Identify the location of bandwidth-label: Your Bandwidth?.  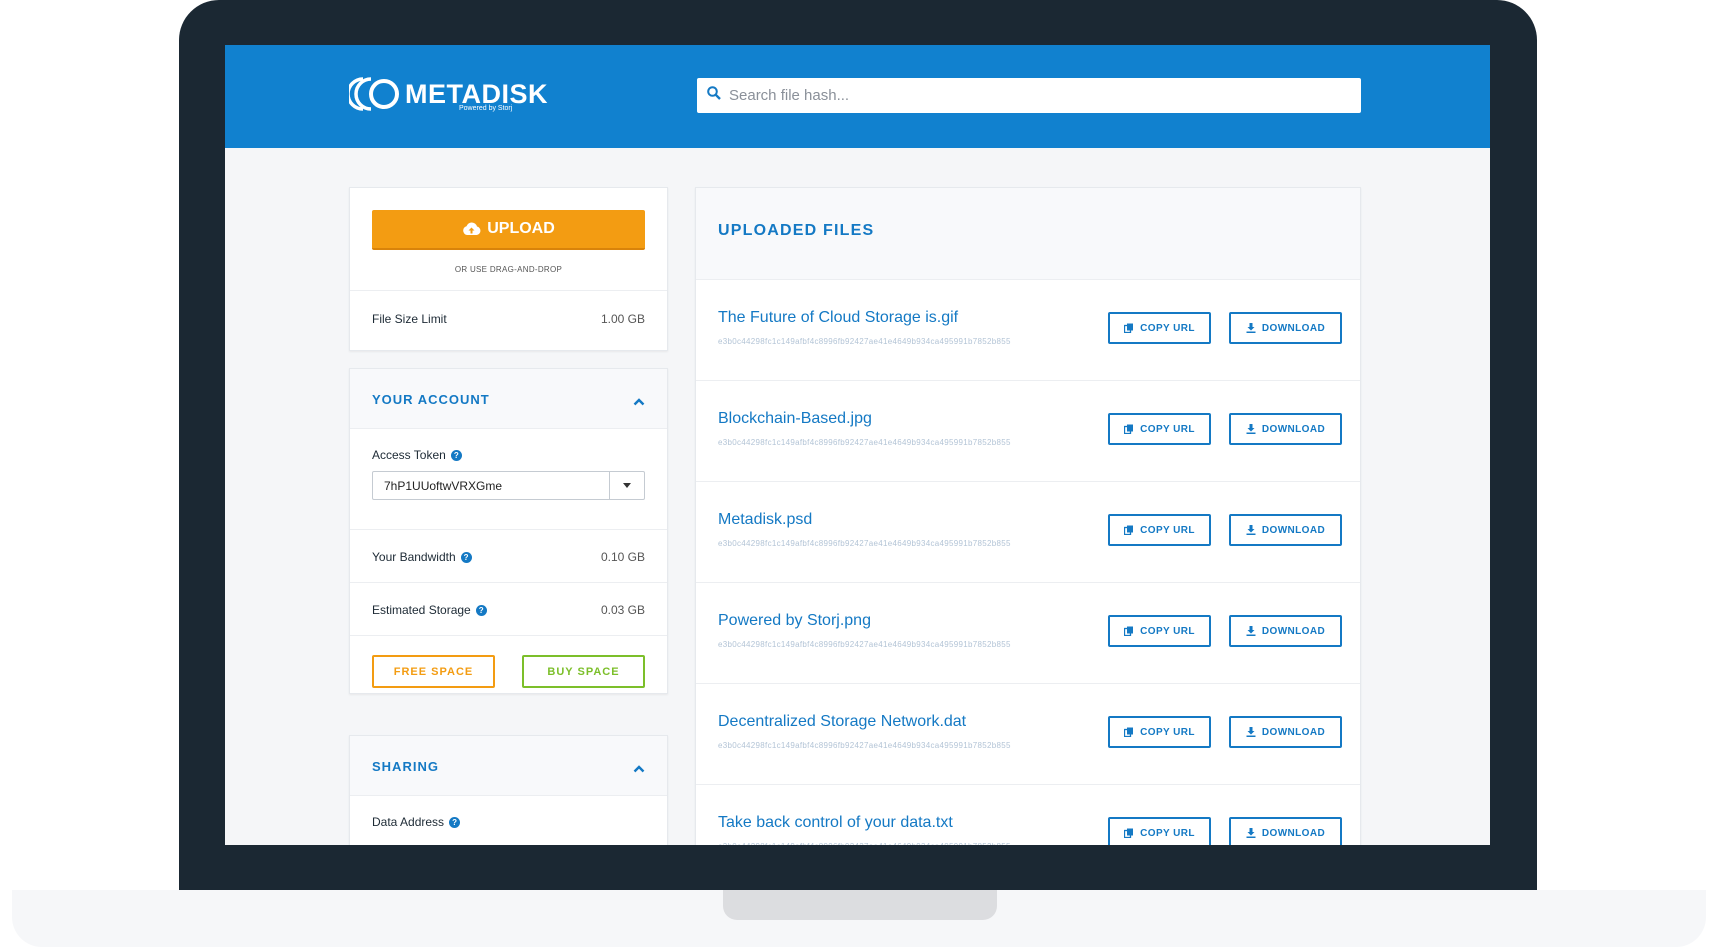
(422, 557).